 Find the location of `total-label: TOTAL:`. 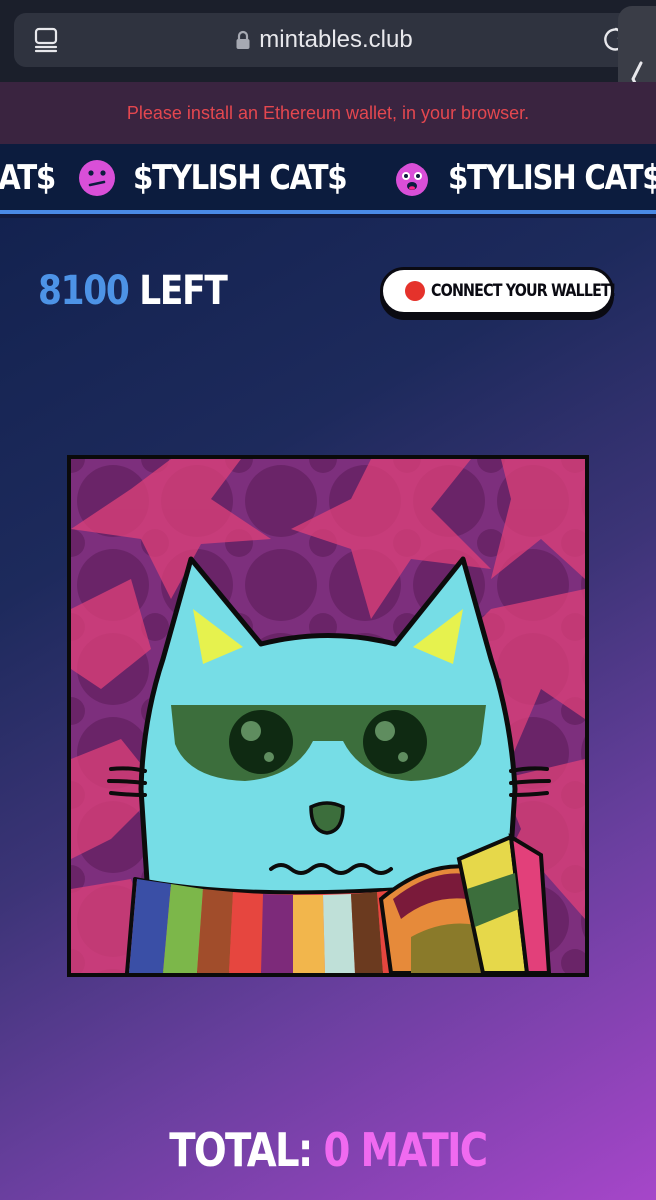

total-label: TOTAL: is located at coordinates (241, 1150).